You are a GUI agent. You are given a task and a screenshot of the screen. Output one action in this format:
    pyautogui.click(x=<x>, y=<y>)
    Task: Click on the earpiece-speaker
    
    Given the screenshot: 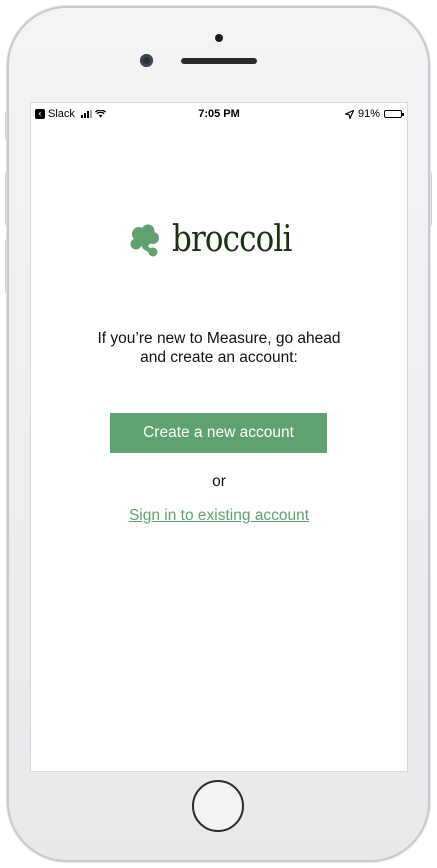 What is the action you would take?
    pyautogui.click(x=219, y=61)
    